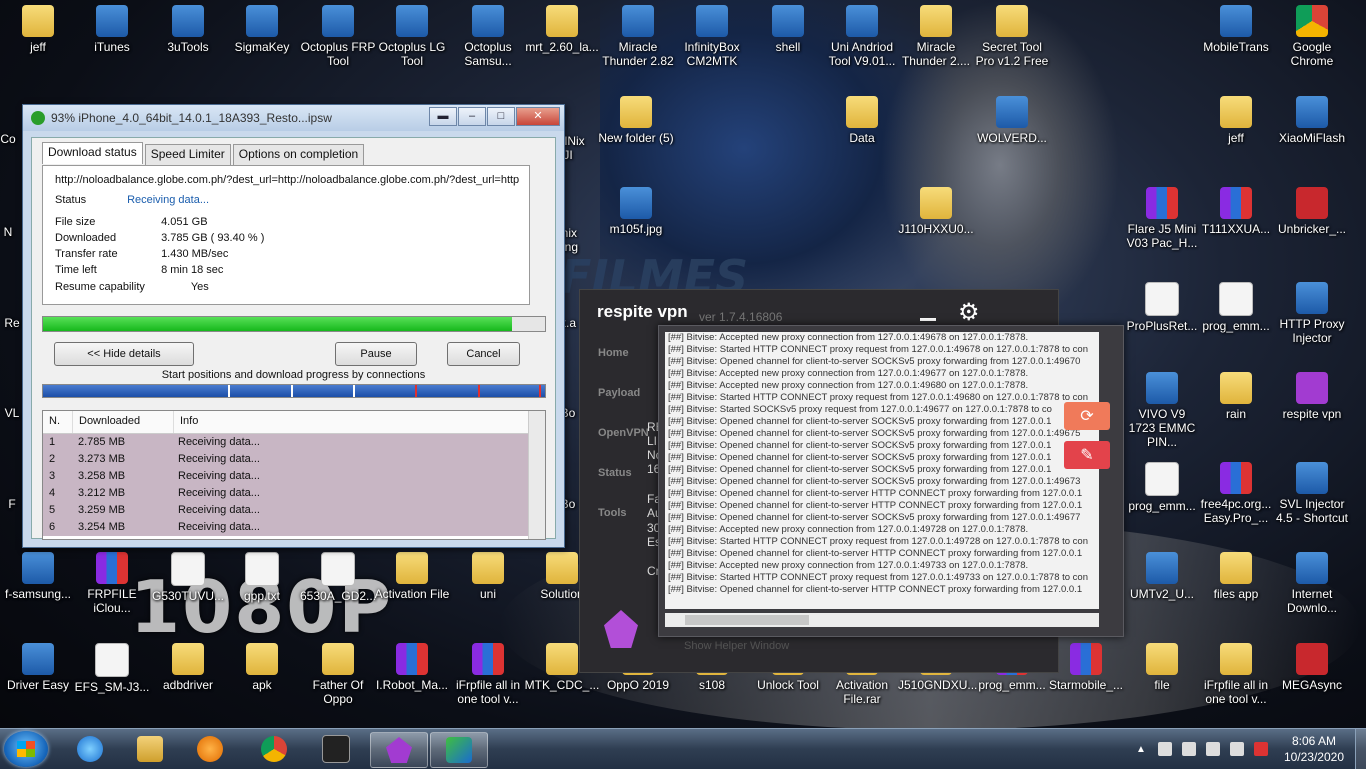 Image resolution: width=1366 pixels, height=769 pixels. Describe the element at coordinates (636, 211) in the screenshot. I see `desktop-icon: m105f.jpg` at that location.